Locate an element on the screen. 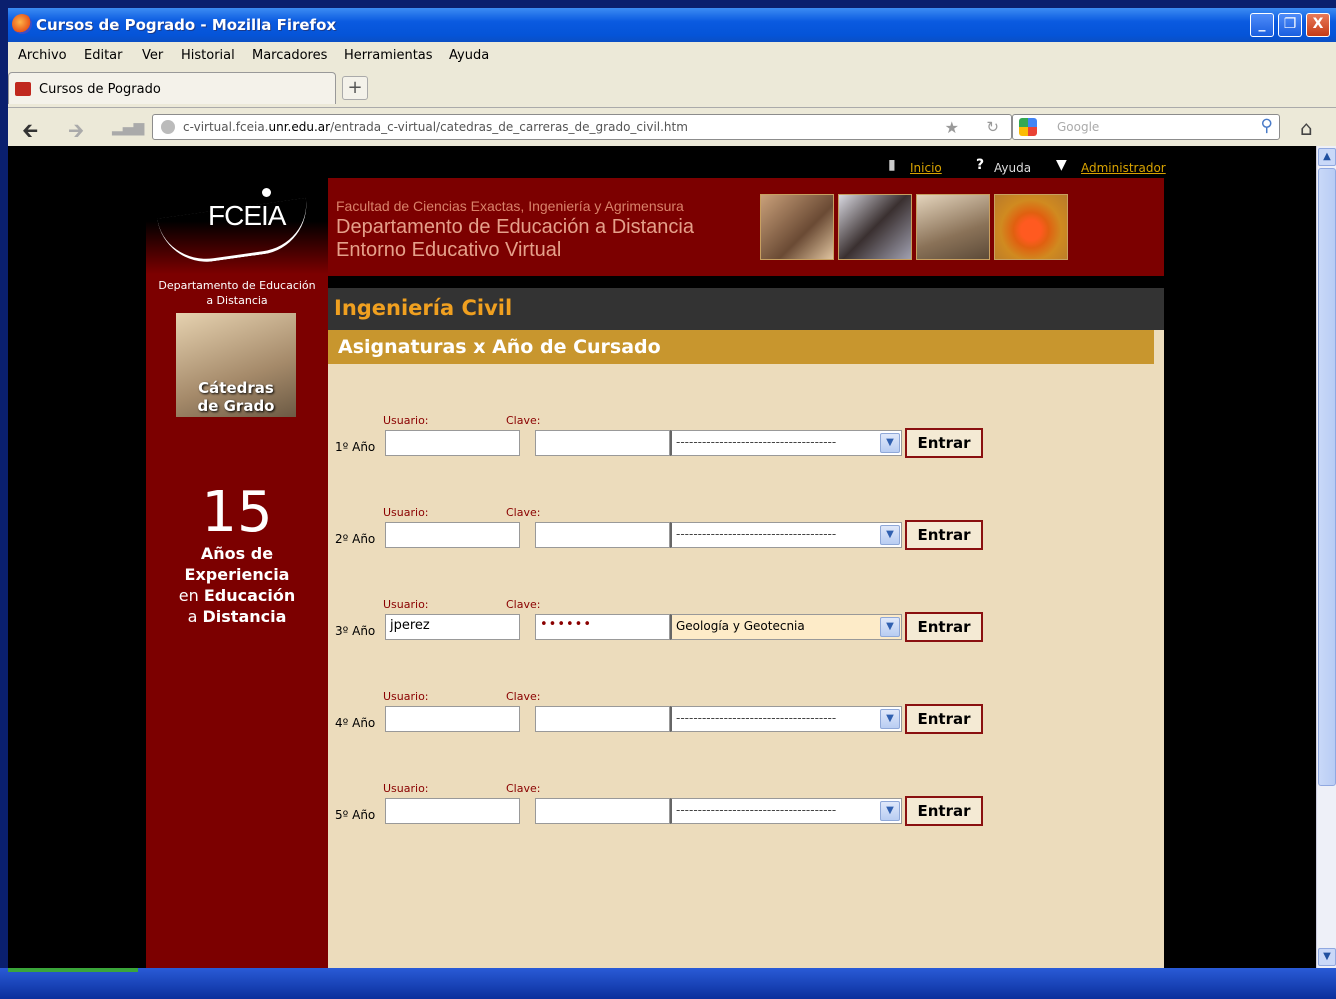  minimize-button: _ is located at coordinates (1262, 25).